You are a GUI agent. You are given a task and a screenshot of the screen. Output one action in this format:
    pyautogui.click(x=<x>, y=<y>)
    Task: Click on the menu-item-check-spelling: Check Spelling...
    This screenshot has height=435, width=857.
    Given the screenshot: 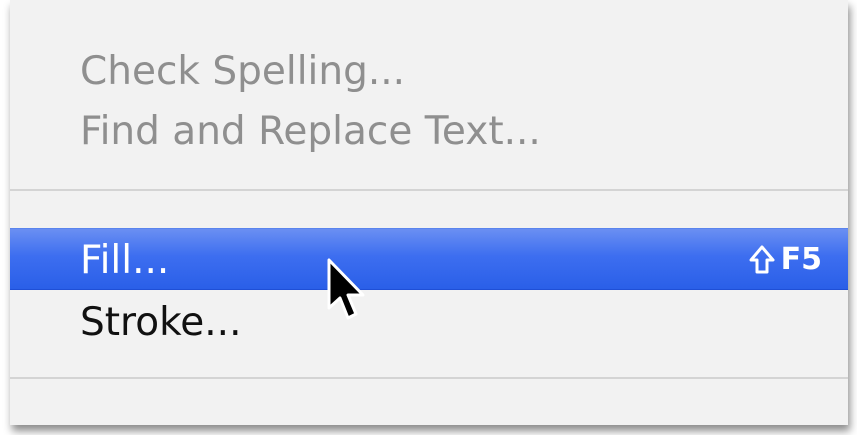 What is the action you would take?
    pyautogui.click(x=429, y=71)
    